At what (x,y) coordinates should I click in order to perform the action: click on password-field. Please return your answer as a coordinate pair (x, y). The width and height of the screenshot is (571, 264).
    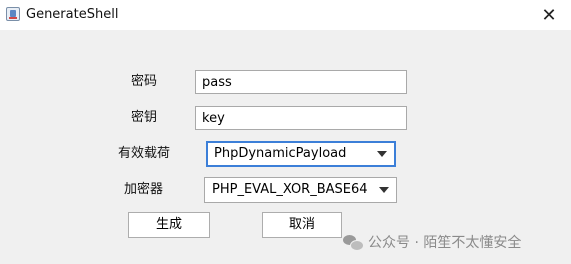
    Looking at the image, I should click on (301, 82).